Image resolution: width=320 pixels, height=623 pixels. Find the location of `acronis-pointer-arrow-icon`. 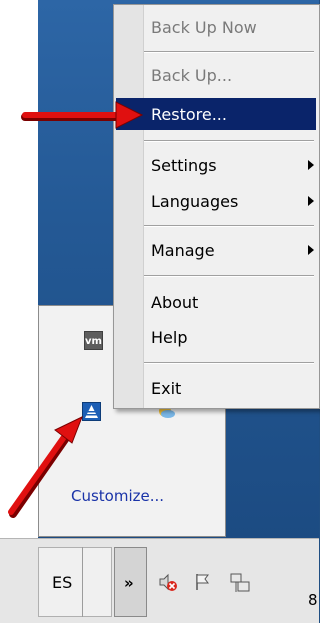

acronis-pointer-arrow-icon is located at coordinates (45, 467).